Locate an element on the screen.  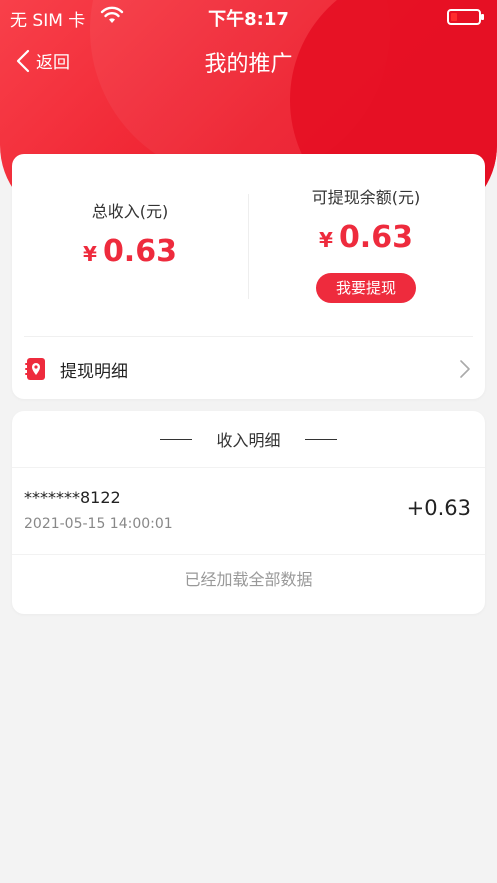
income-detail-title: 收入明细 is located at coordinates (248, 440).